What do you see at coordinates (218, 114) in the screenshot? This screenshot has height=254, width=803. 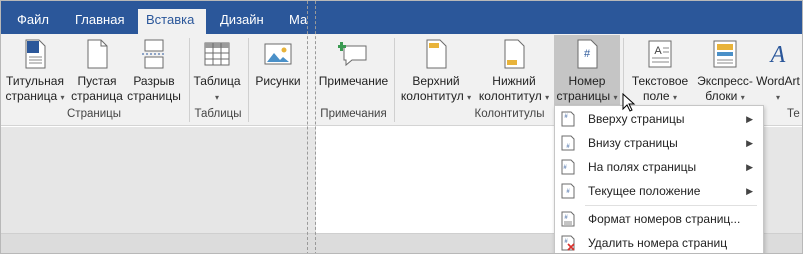 I see `group-label-tables: Таблицы` at bounding box center [218, 114].